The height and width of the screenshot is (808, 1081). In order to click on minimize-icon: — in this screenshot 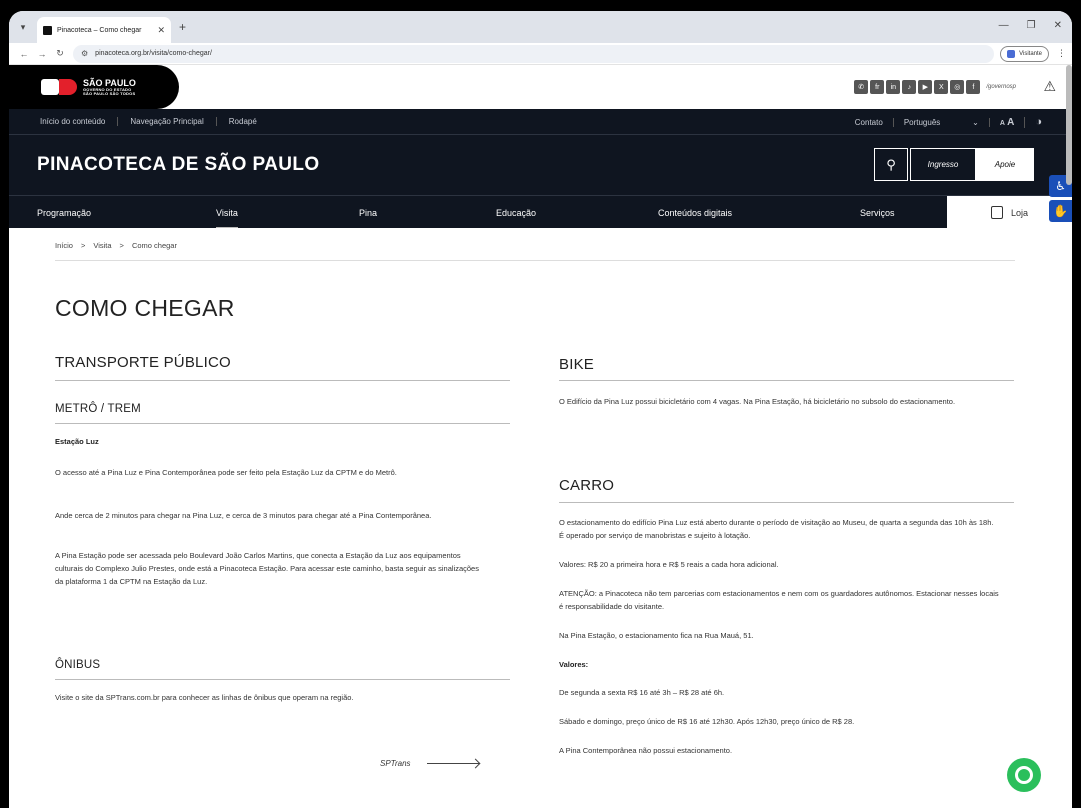, I will do `click(1004, 25)`.